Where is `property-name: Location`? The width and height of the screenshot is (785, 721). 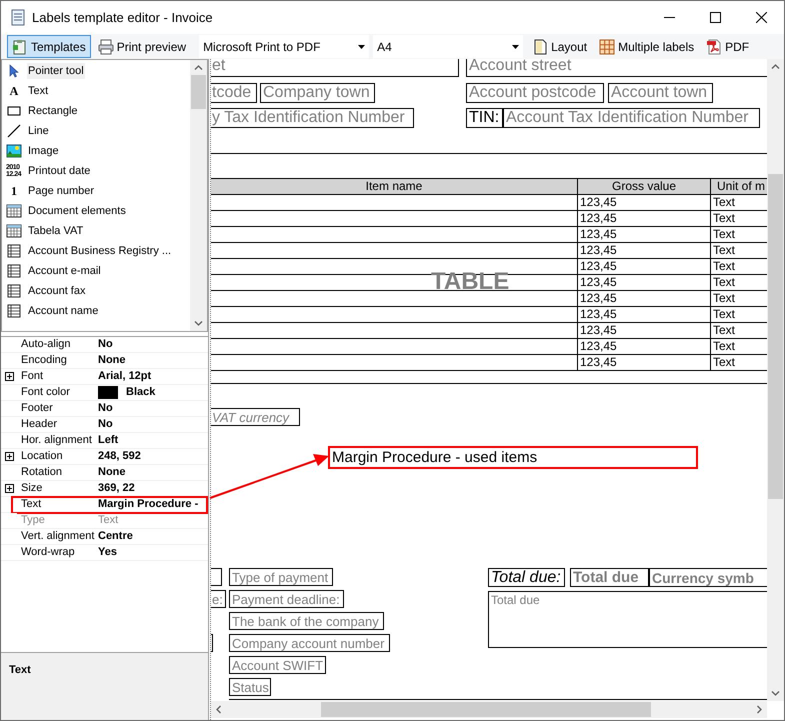 property-name: Location is located at coordinates (42, 456).